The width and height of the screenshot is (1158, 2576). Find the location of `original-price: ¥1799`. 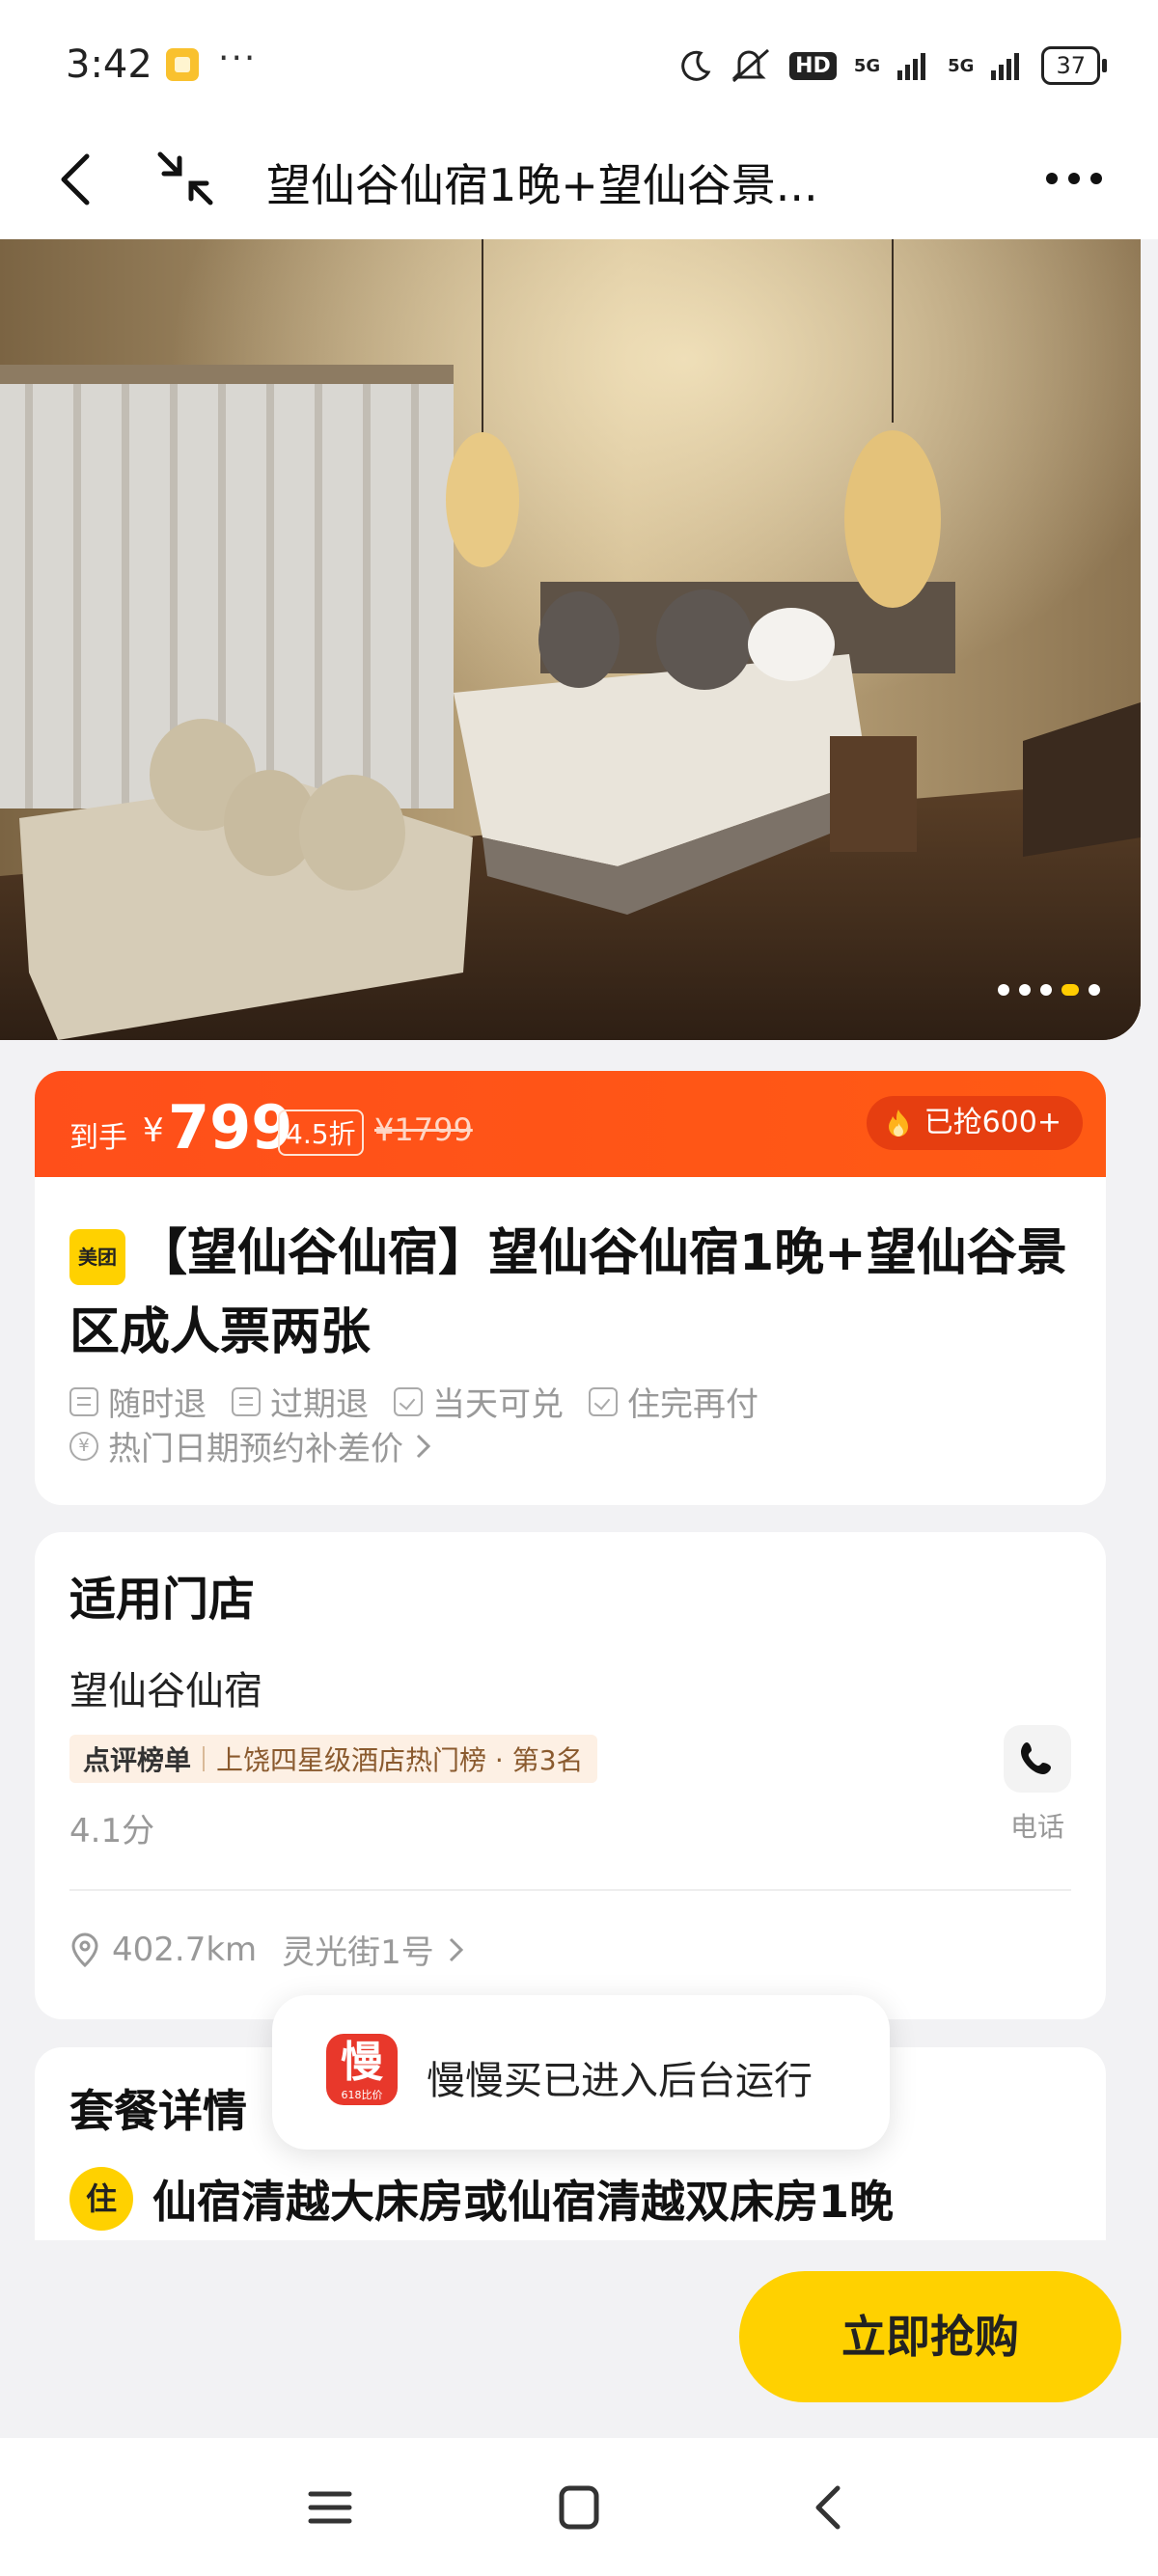

original-price: ¥1799 is located at coordinates (423, 1129).